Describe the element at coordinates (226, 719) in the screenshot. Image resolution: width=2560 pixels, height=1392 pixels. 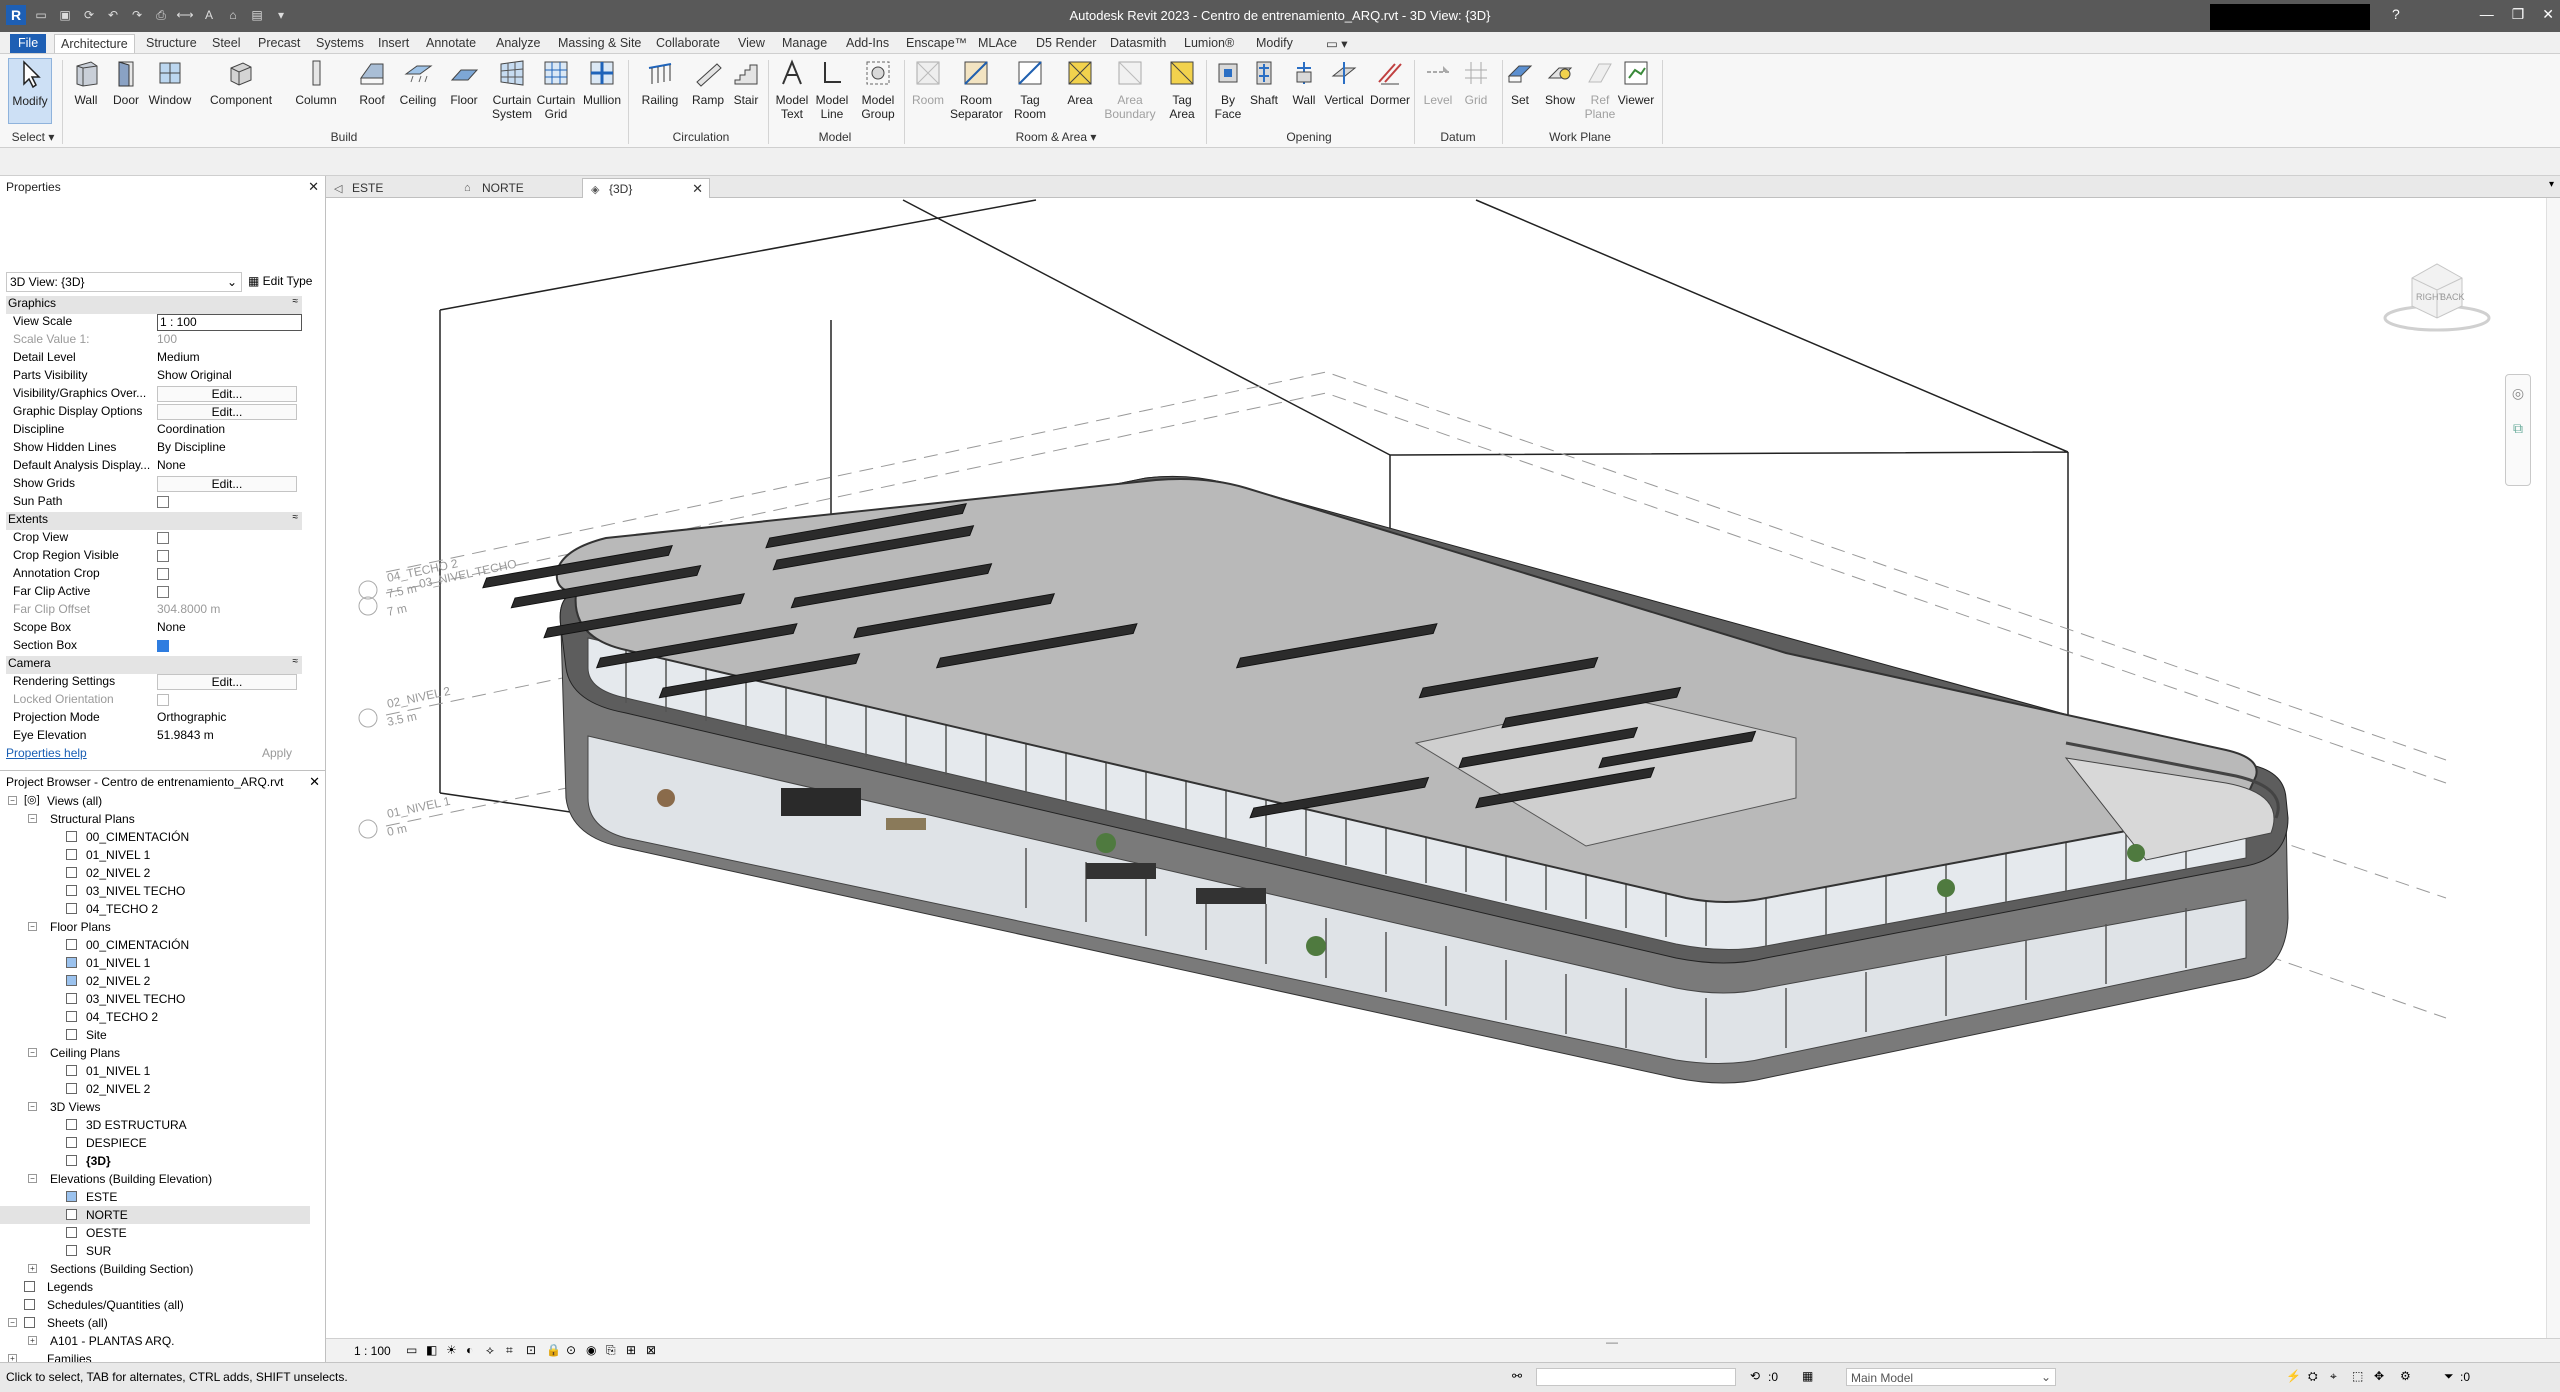
I see `prop-value: Orthographic` at that location.